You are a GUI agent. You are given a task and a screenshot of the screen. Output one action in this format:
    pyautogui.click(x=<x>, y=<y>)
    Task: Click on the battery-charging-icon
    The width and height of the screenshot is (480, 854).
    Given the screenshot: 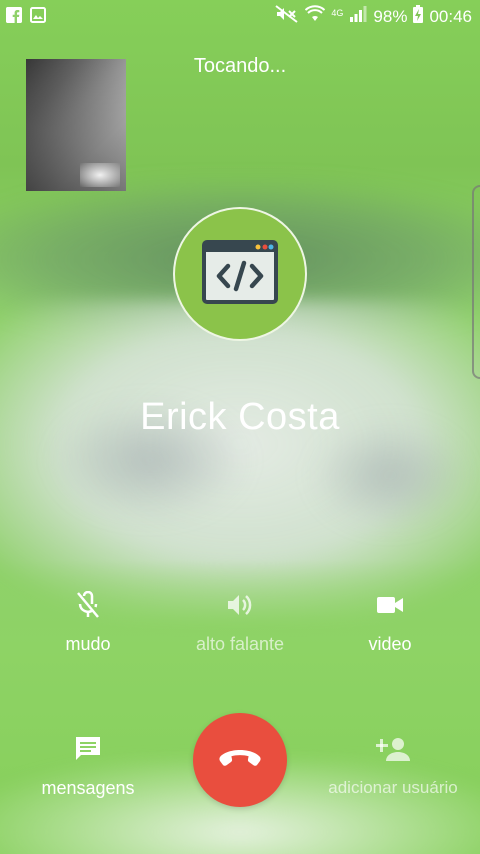 What is the action you would take?
    pyautogui.click(x=418, y=16)
    